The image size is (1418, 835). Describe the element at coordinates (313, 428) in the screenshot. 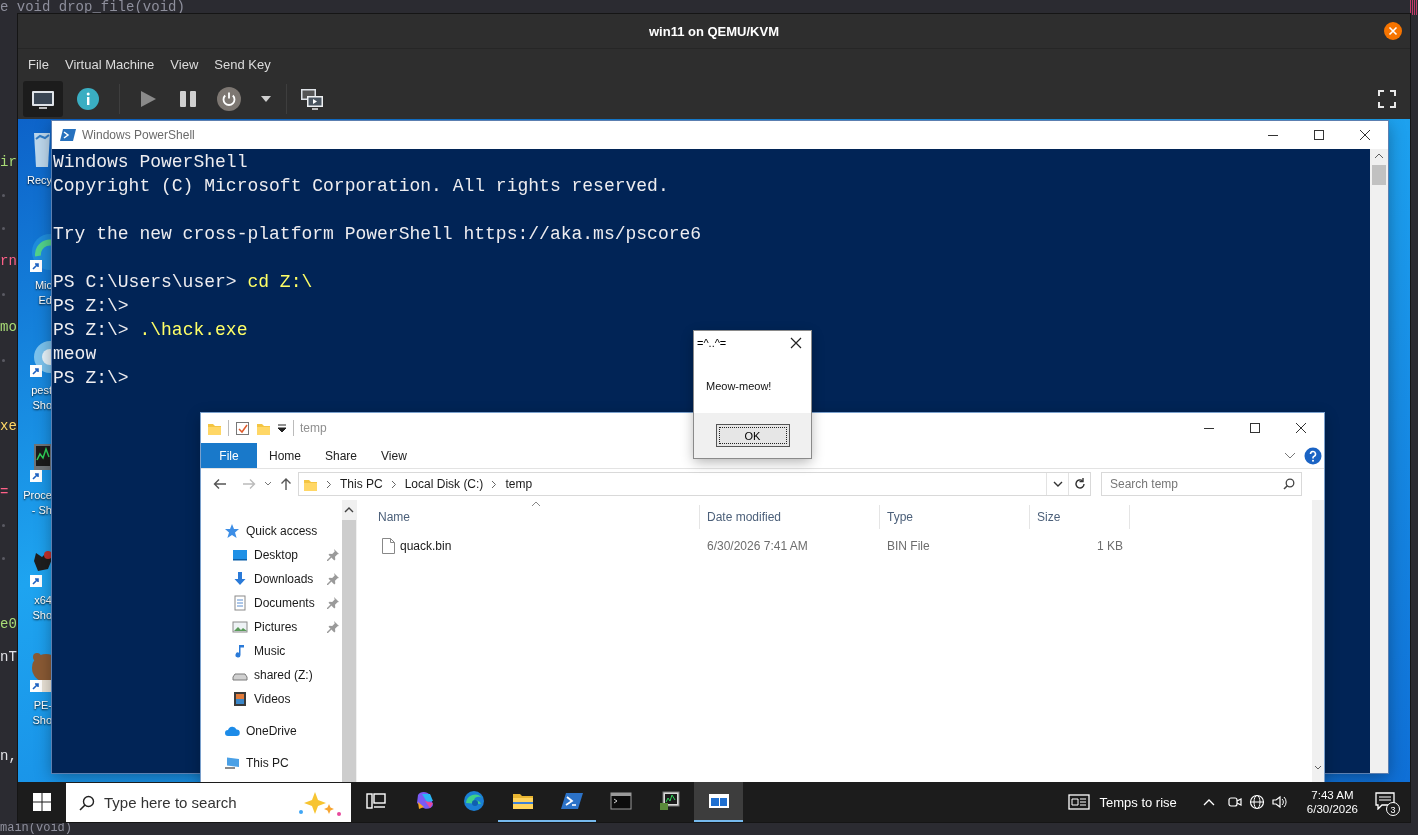

I see `window-title: temp` at that location.